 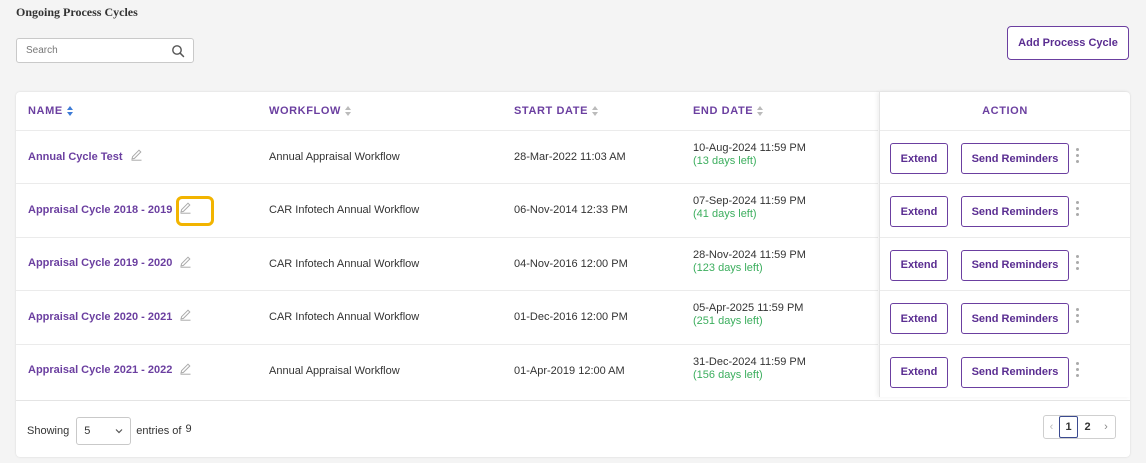 I want to click on start-date-cell: 01-Dec-2016 12:00 PM, so click(x=571, y=317).